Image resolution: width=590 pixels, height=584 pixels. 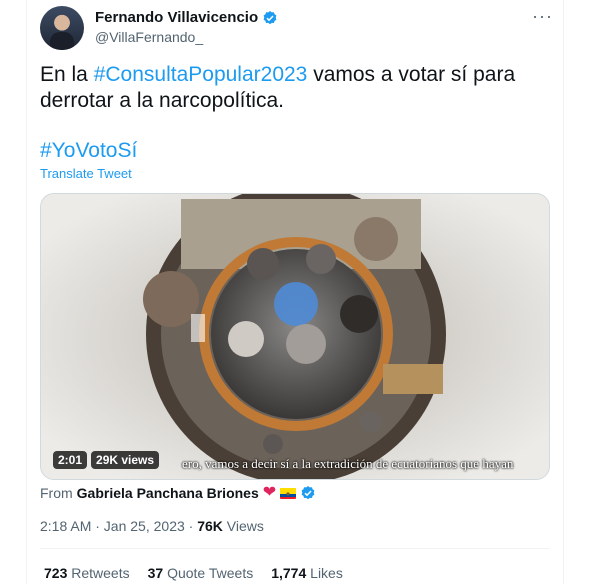 I want to click on video-views-badge: 29K views, so click(x=125, y=460).